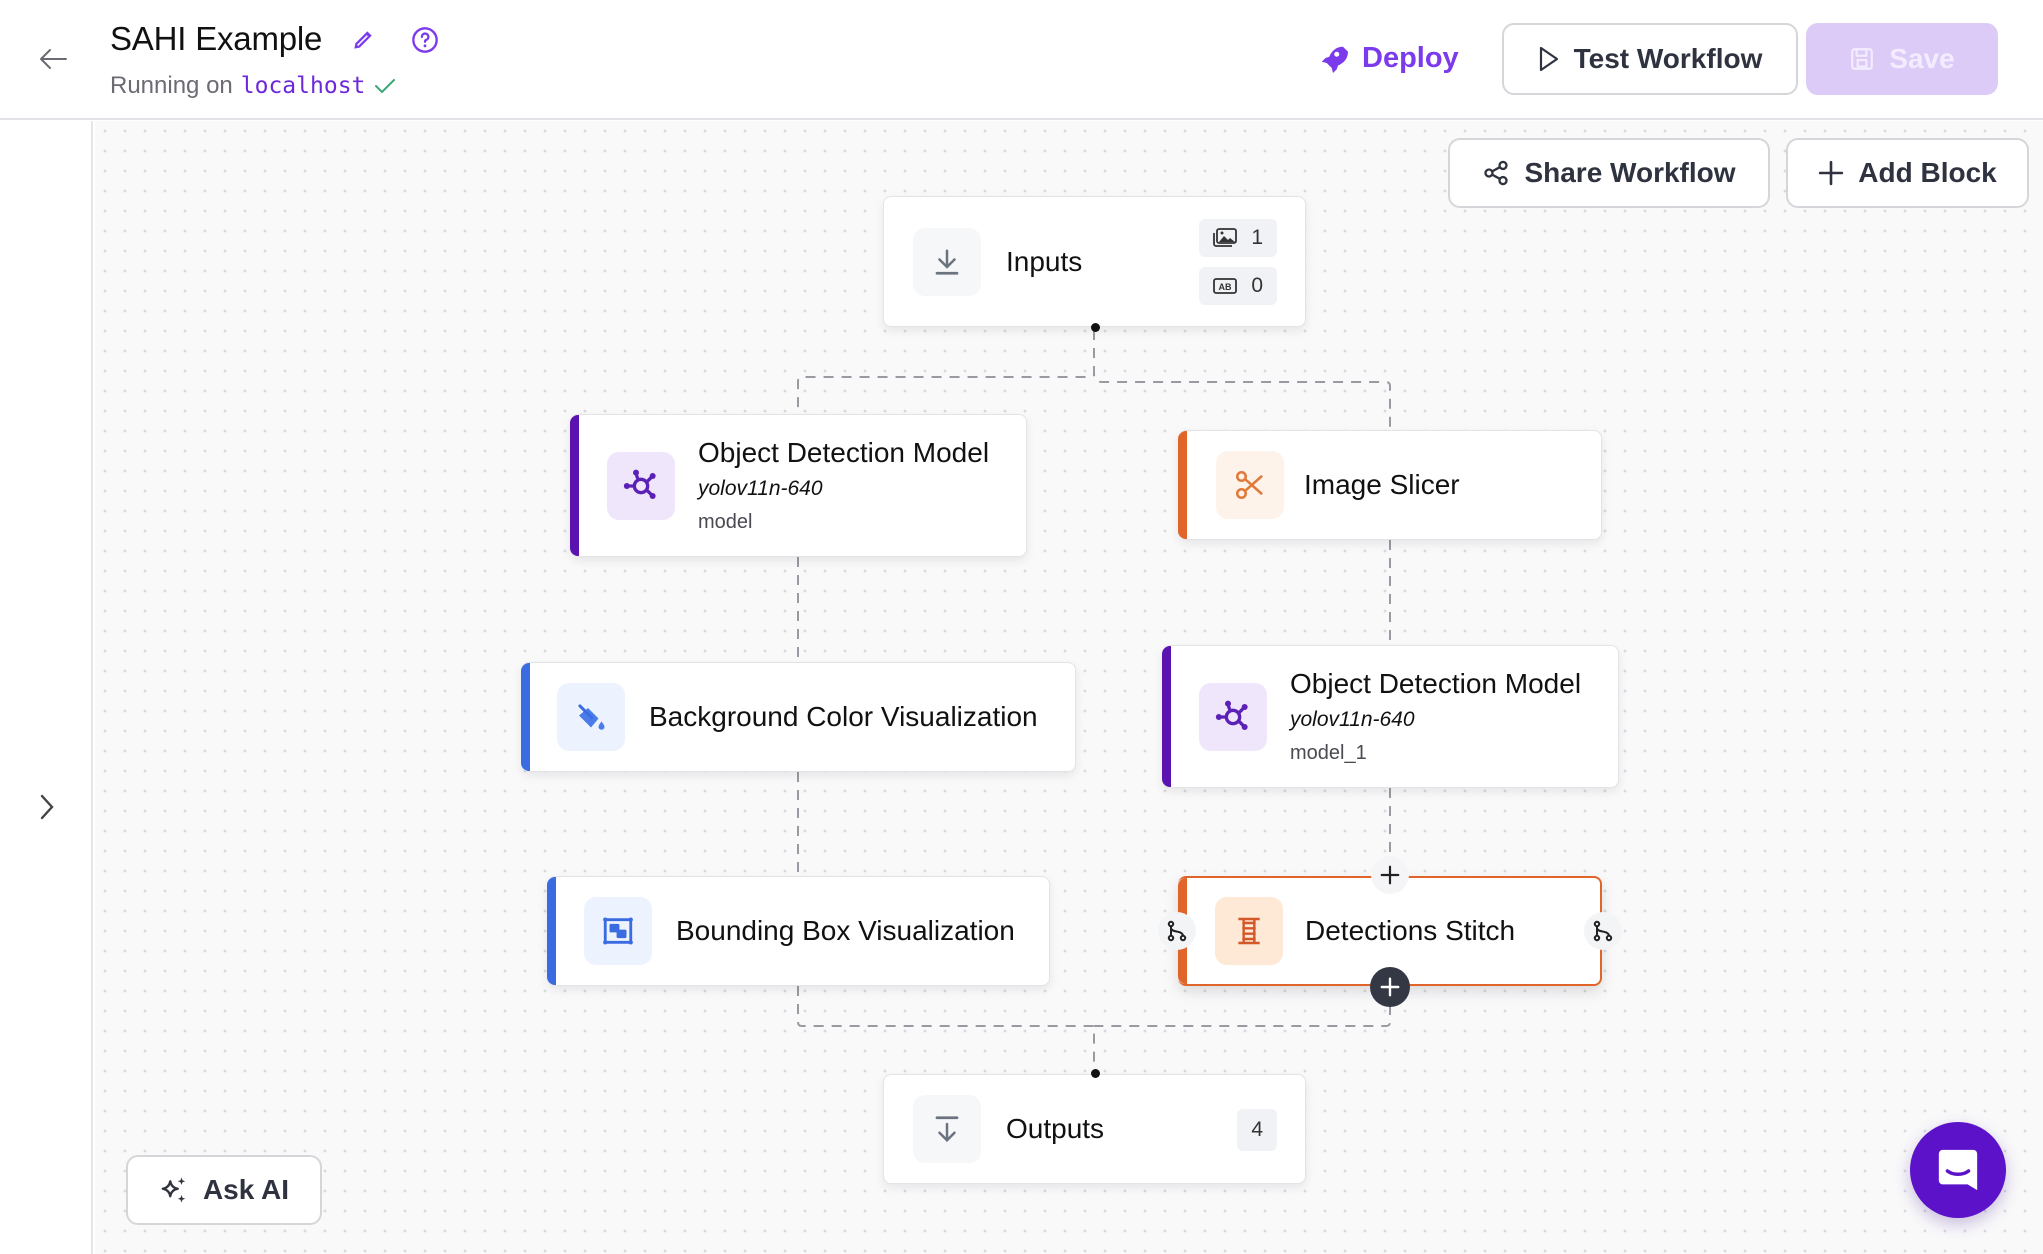 This screenshot has width=2043, height=1254. I want to click on param-count-value: 0, so click(1257, 285).